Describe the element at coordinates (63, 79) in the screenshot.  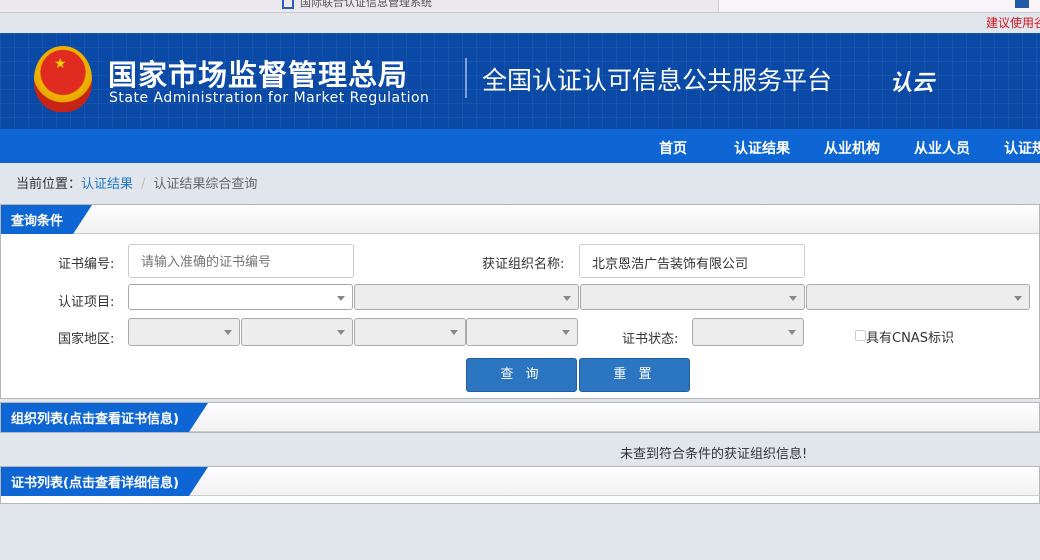
I see `national-emblem-icon: ★` at that location.